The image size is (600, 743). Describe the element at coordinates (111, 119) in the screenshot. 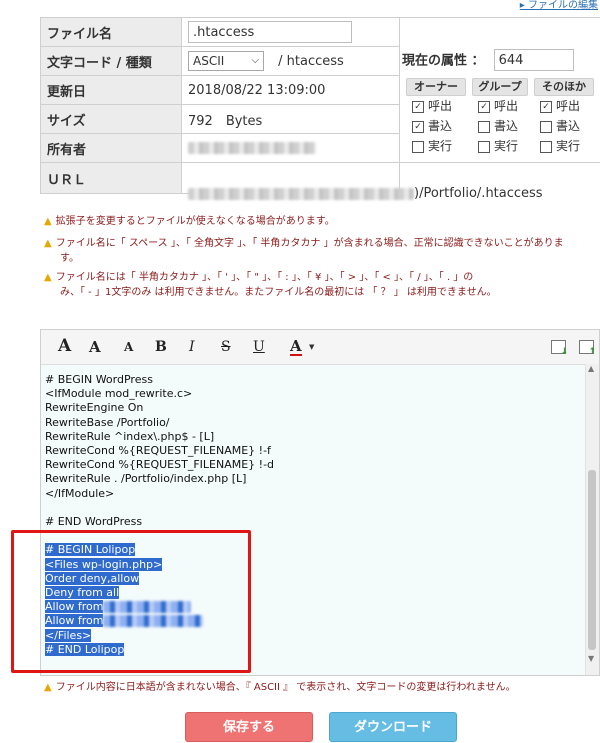

I see `size-label: サイズ` at that location.